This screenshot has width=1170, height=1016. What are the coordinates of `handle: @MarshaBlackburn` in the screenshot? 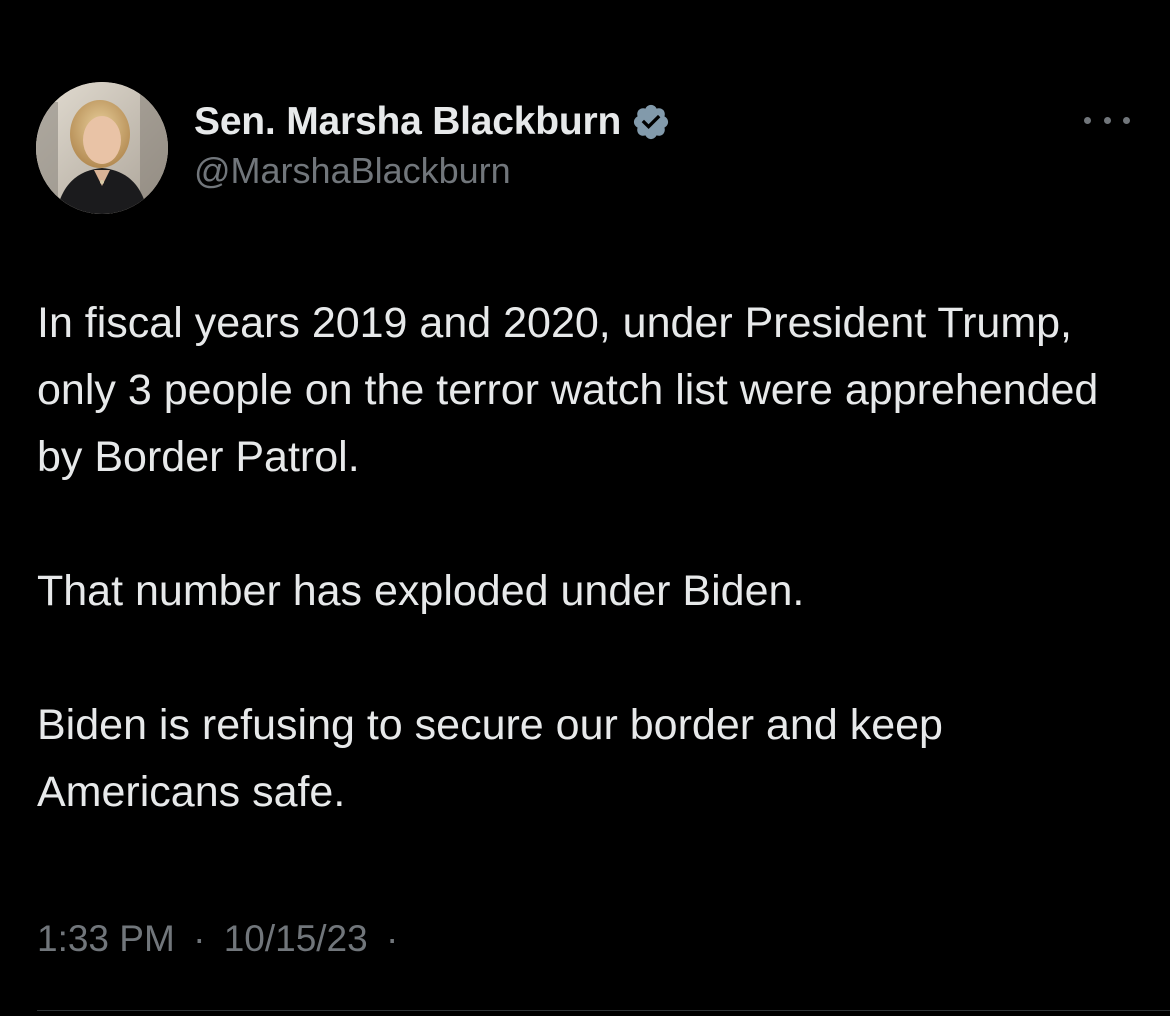 It's located at (432, 171).